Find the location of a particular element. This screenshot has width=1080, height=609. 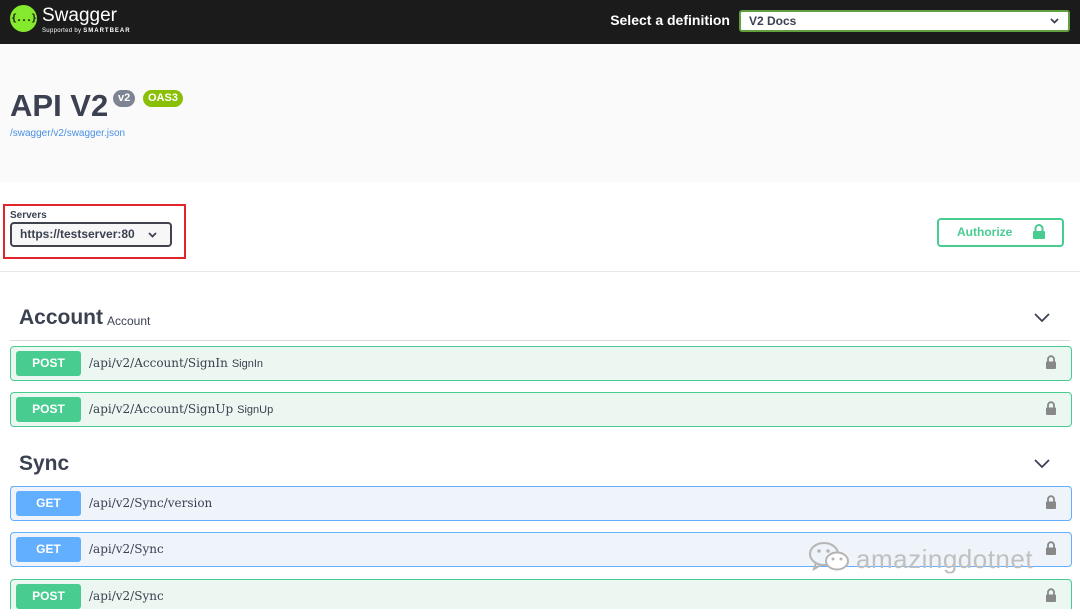

watermark-text: amazingdotnet is located at coordinates (945, 559).